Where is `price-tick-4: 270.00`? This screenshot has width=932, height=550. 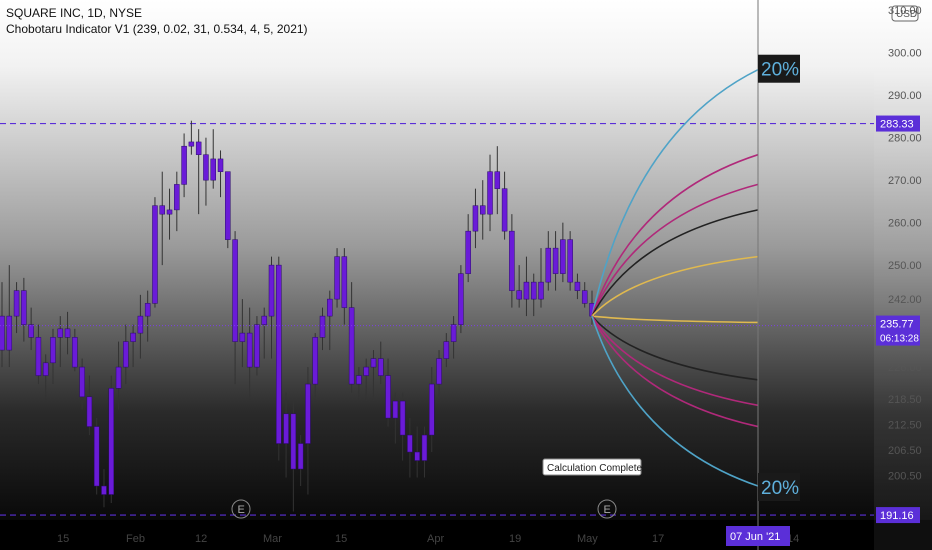
price-tick-4: 270.00 is located at coordinates (905, 181).